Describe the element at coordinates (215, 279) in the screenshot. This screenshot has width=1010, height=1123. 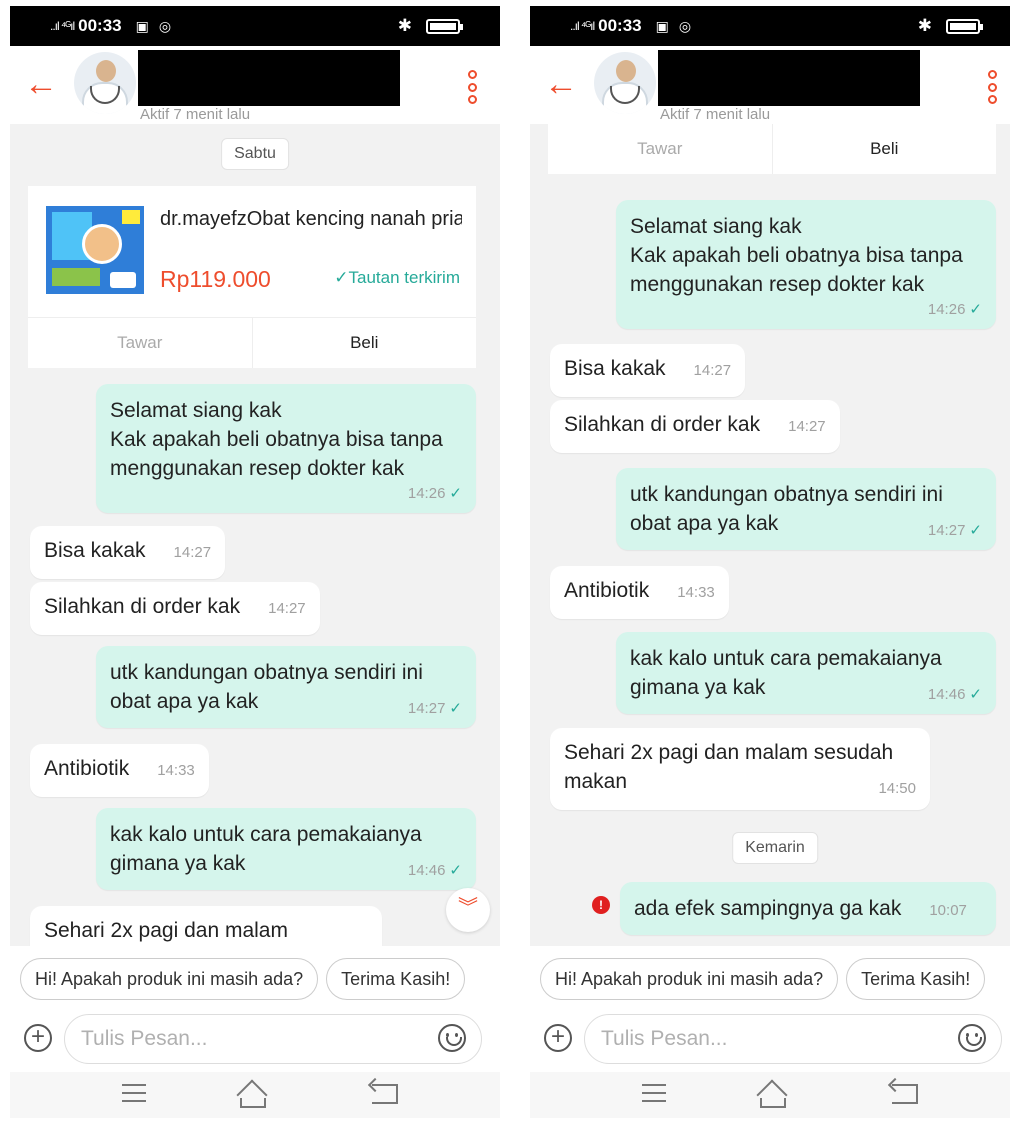
I see `product-price: Rp119.000` at that location.